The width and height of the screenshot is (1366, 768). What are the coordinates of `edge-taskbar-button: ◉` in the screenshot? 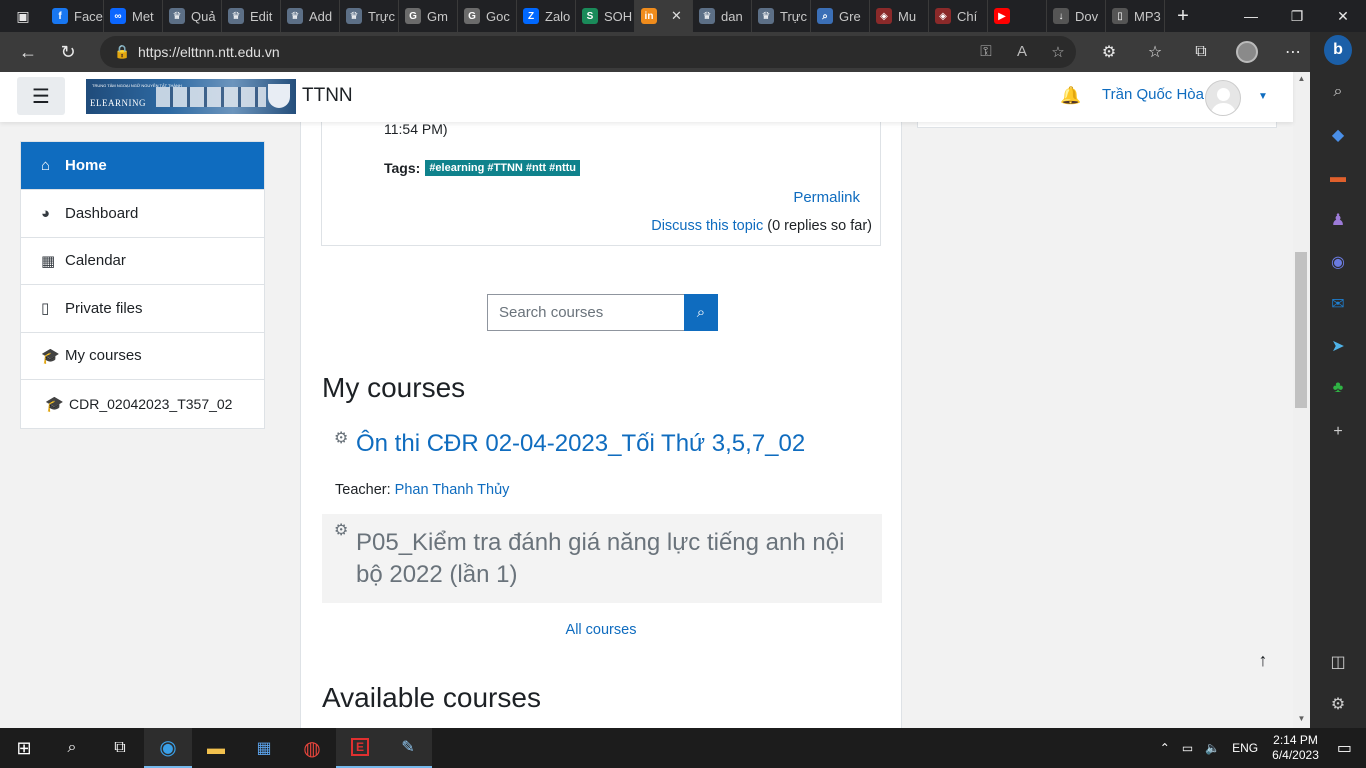 It's located at (168, 748).